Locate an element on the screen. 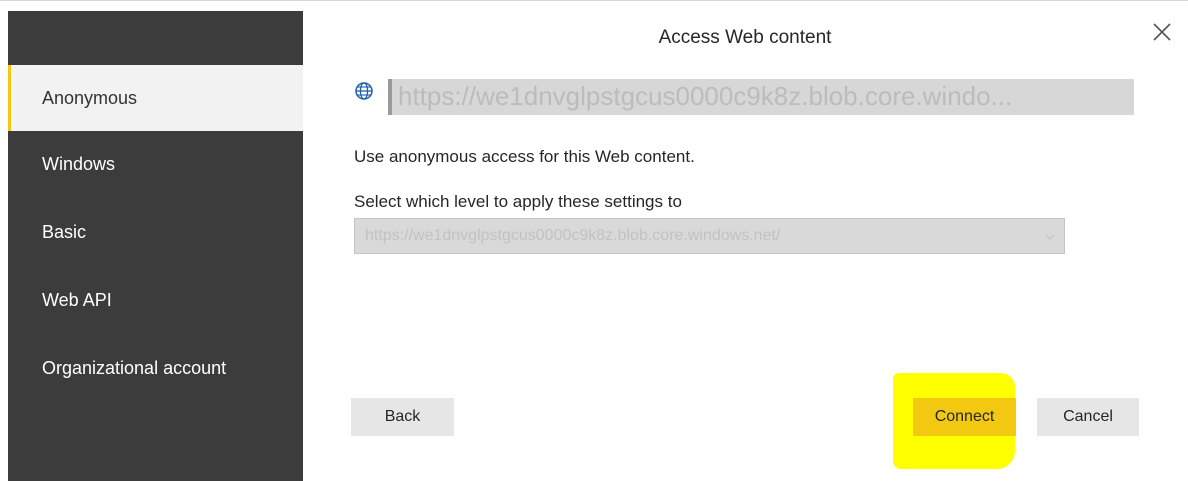  chevron-down-icon is located at coordinates (1050, 236).